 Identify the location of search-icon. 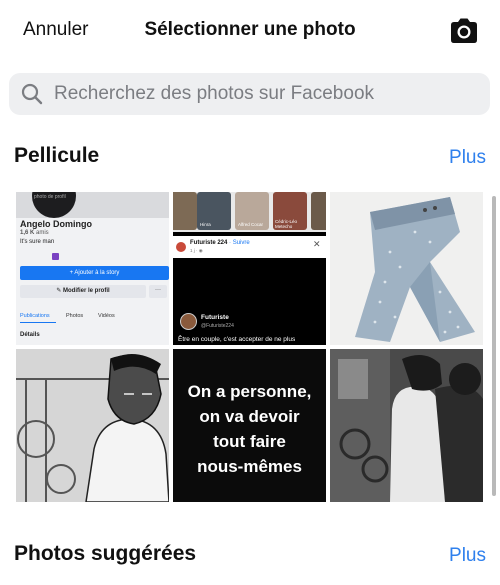
(32, 94).